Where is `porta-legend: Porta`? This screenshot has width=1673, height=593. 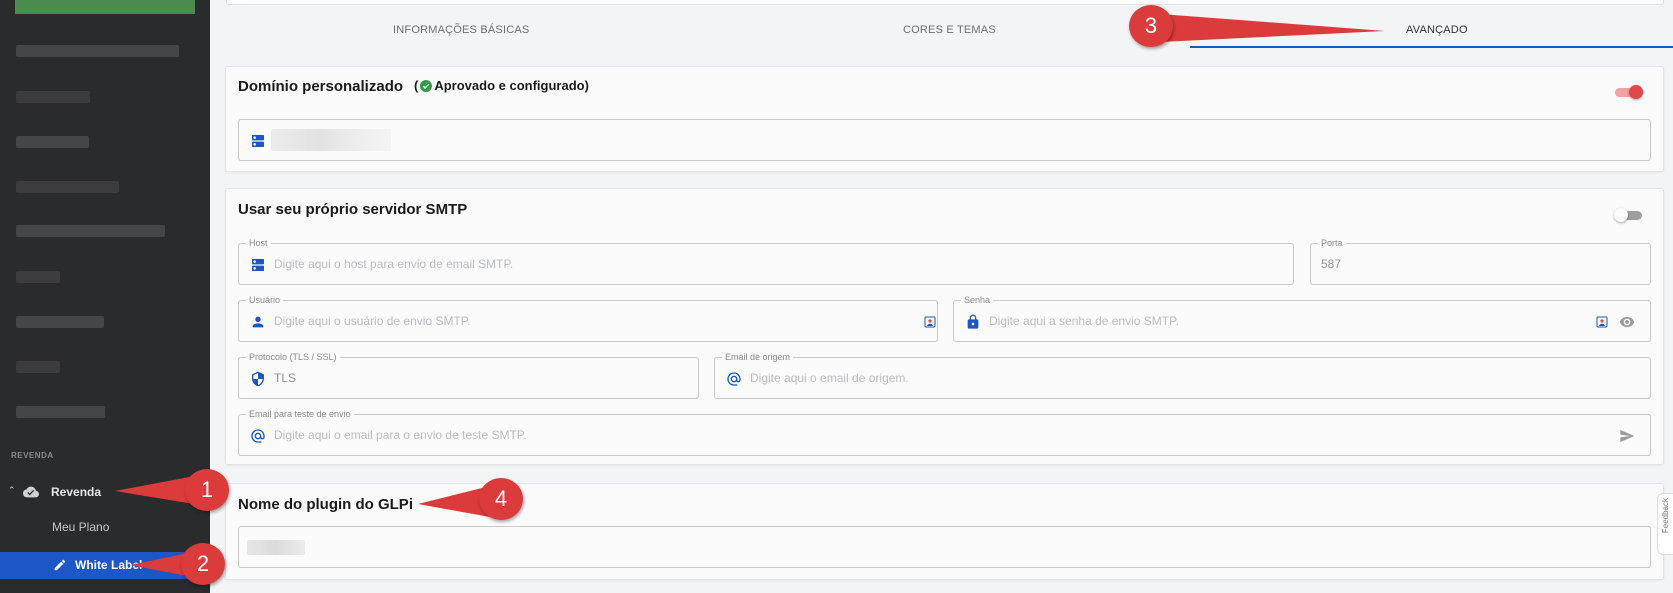 porta-legend: Porta is located at coordinates (1332, 243).